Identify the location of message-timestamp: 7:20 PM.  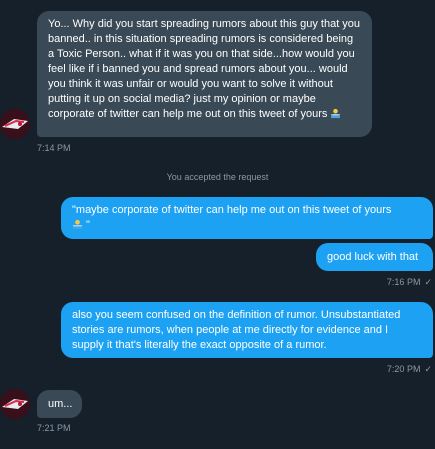
(403, 369).